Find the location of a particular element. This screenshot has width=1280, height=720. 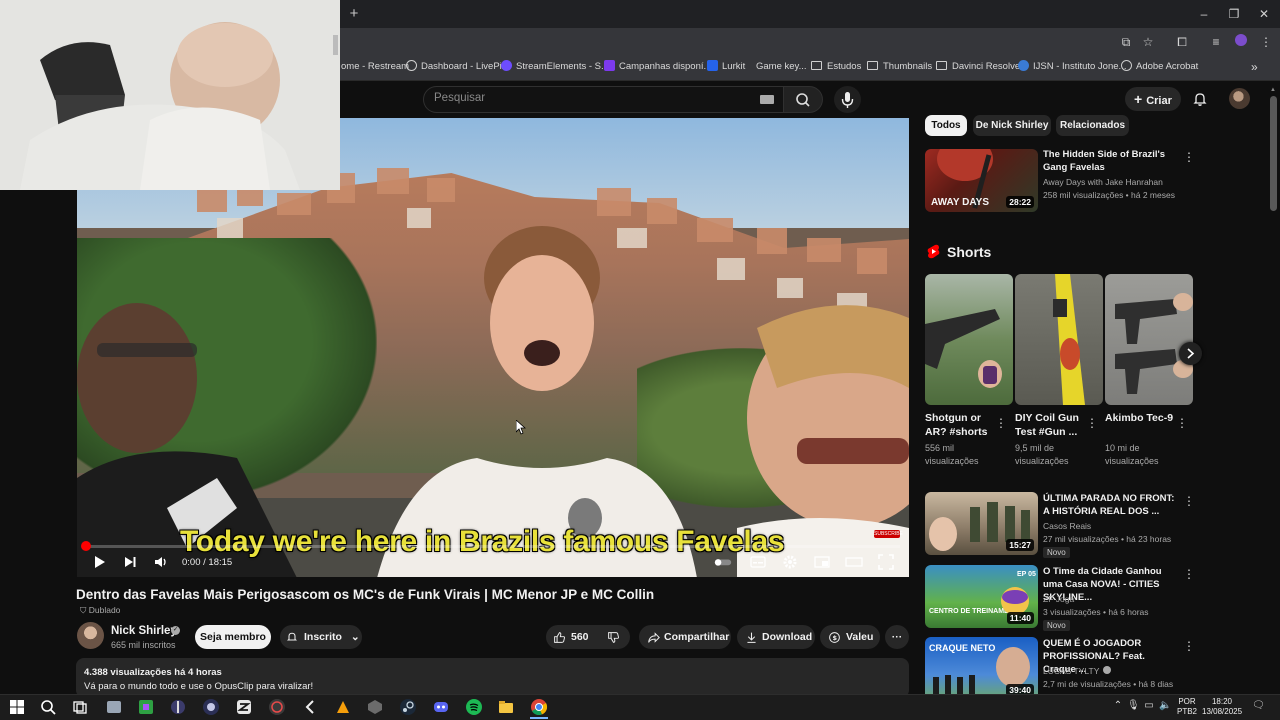

video-channel: ZF Joga is located at coordinates (1058, 599).